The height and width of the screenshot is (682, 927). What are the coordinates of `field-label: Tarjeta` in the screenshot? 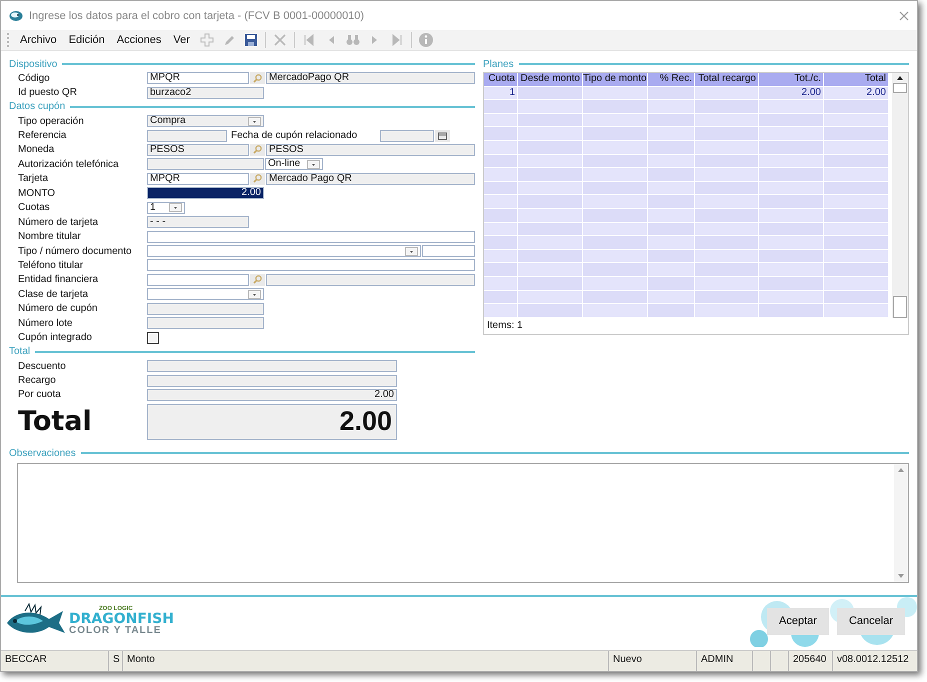 It's located at (33, 178).